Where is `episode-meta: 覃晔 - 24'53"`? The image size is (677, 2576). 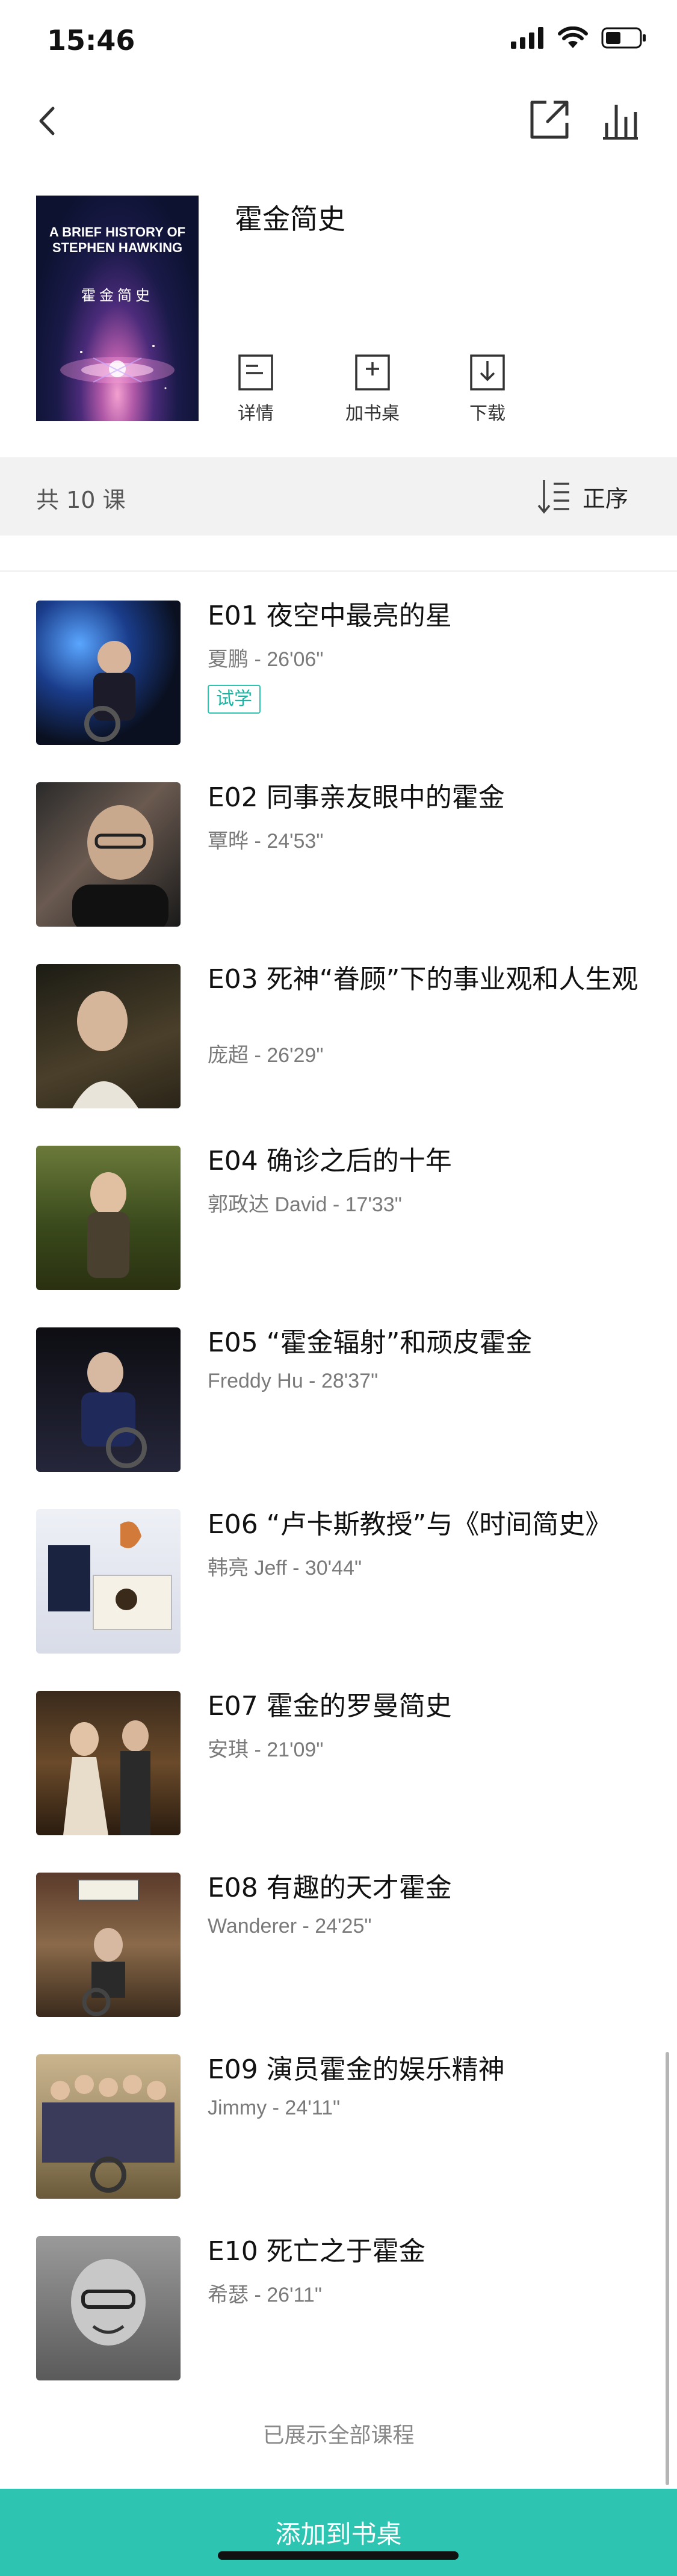 episode-meta: 覃晔 - 24'53" is located at coordinates (266, 841).